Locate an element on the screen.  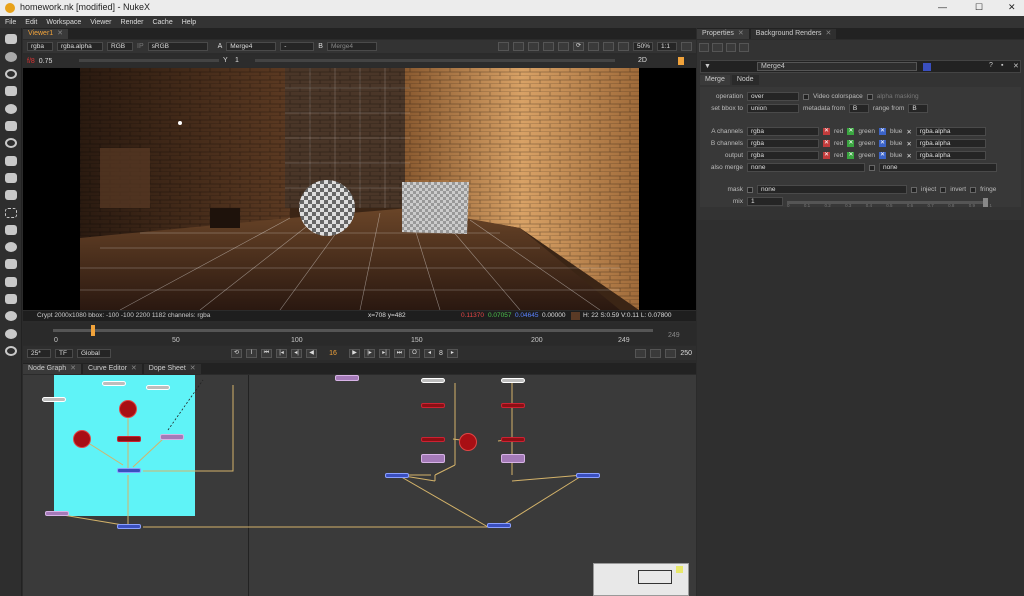
lut-icon is located at coordinates (608, 46).